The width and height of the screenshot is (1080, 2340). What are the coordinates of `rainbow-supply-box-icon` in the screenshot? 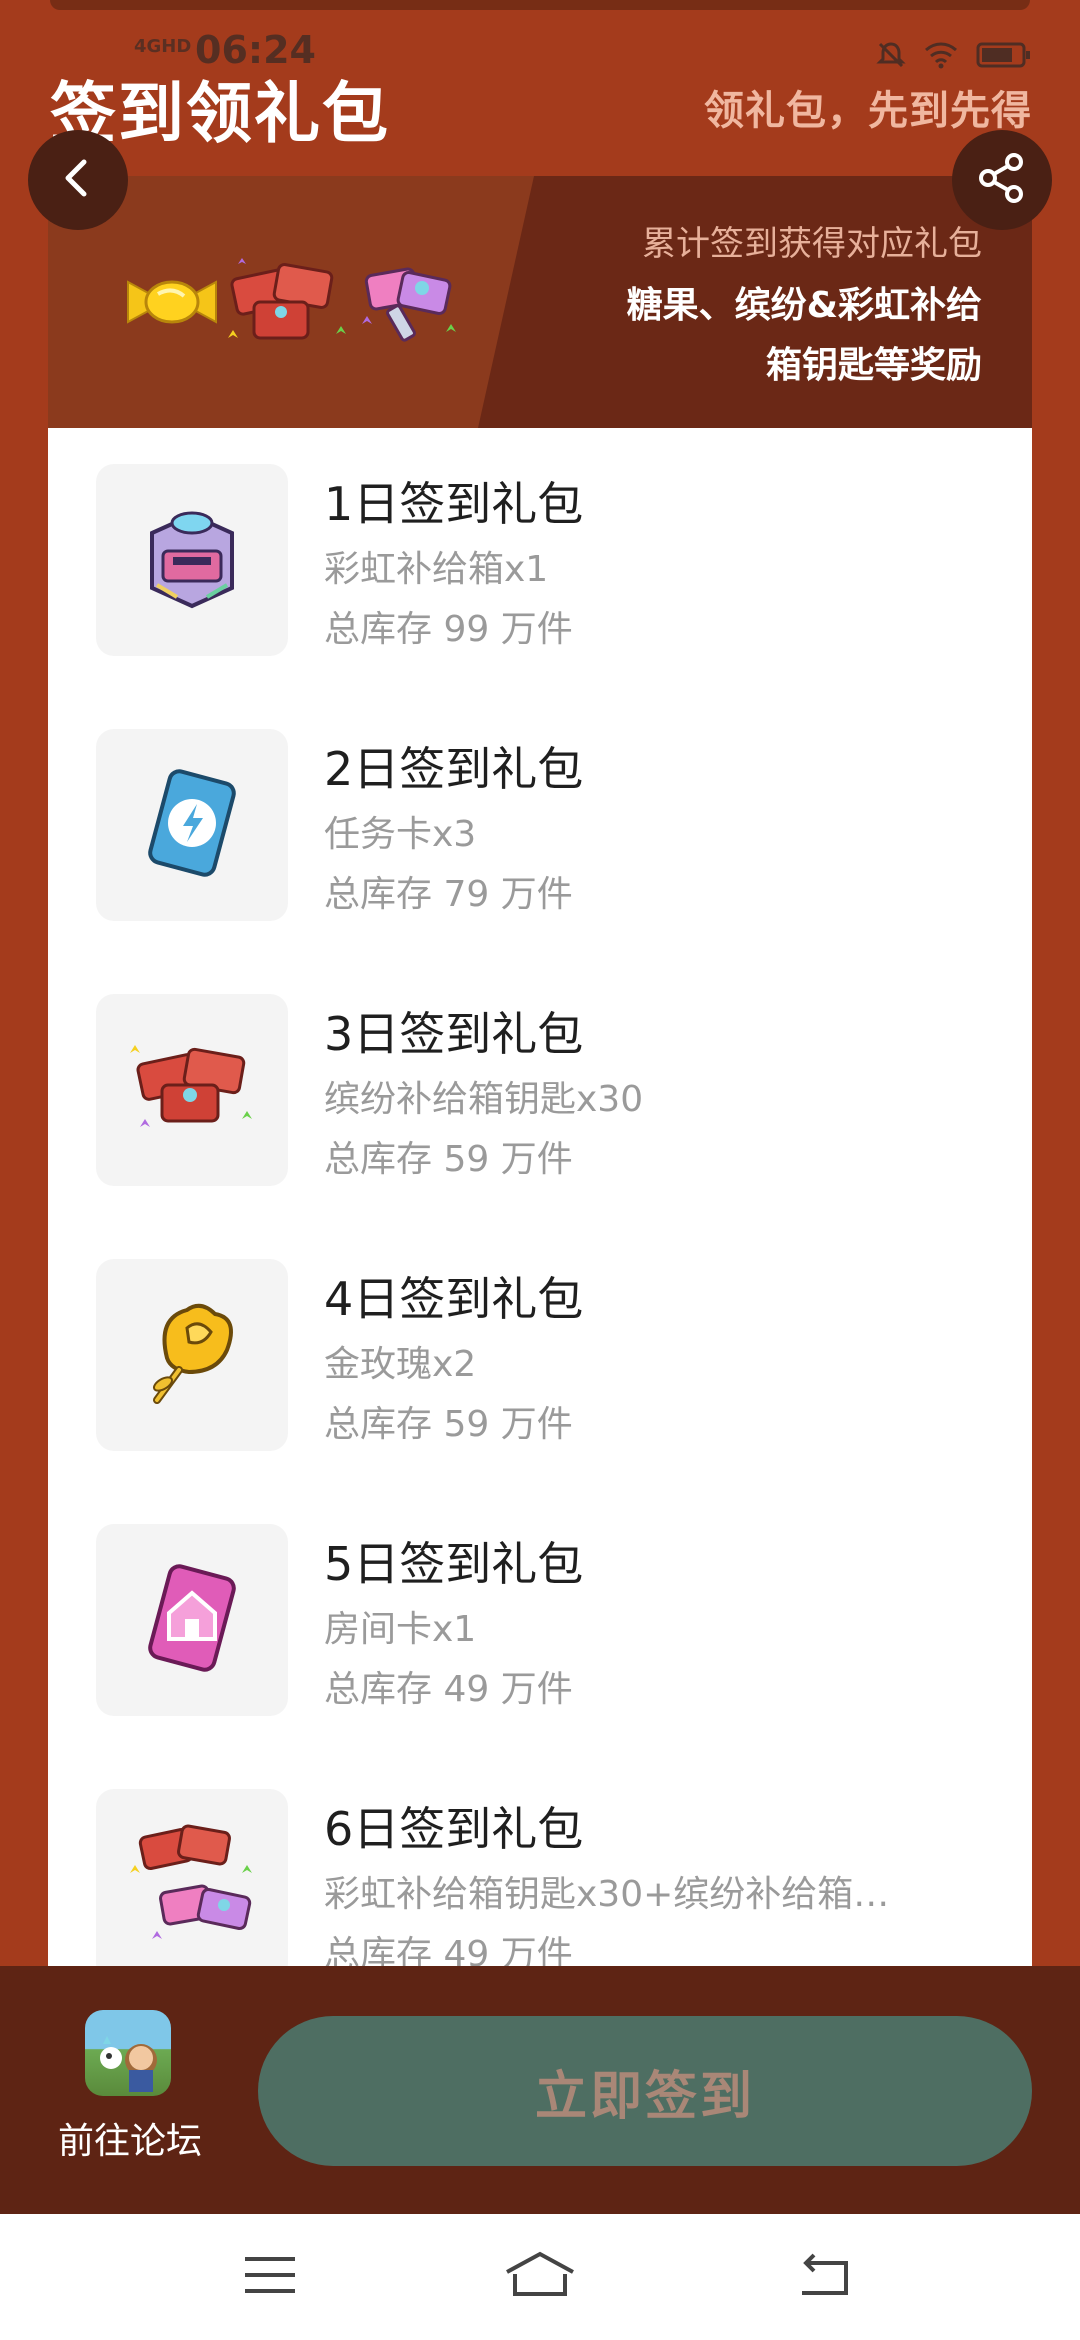 It's located at (192, 560).